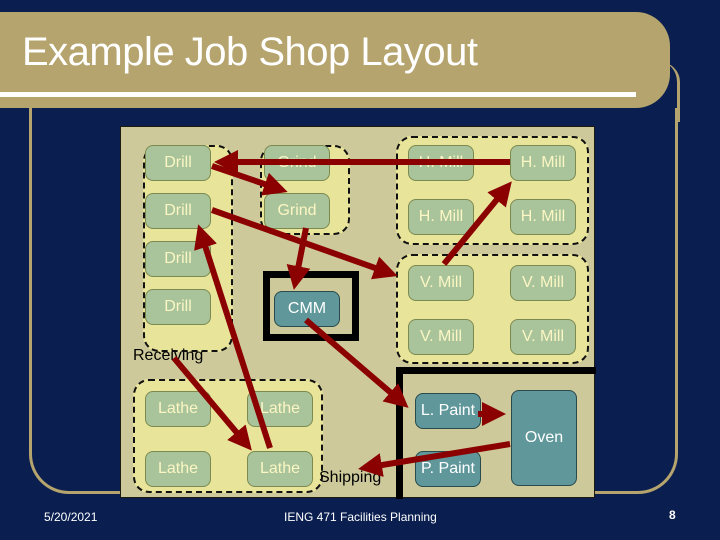  I want to click on footer-course: IENG 471 Facilities Planning, so click(360, 517).